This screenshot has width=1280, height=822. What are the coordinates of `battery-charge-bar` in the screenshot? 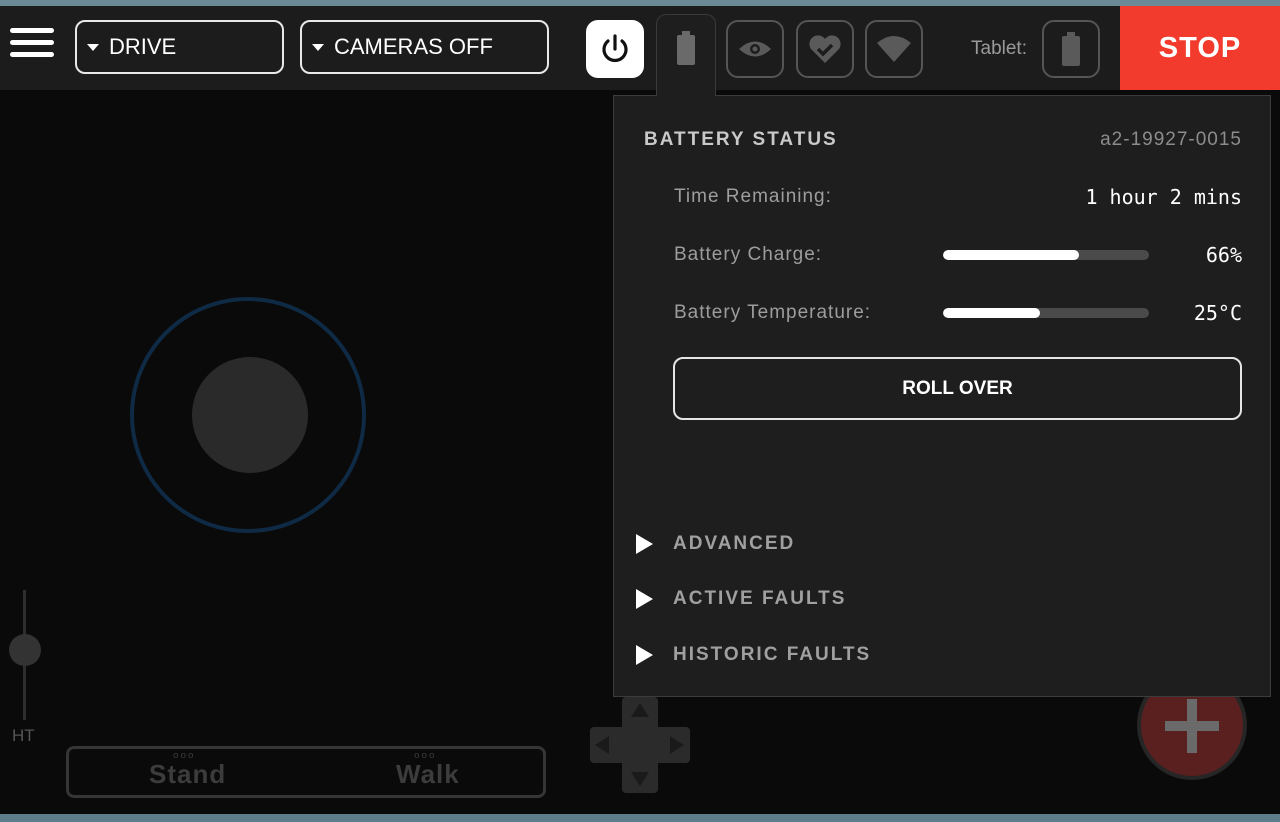 It's located at (1046, 255).